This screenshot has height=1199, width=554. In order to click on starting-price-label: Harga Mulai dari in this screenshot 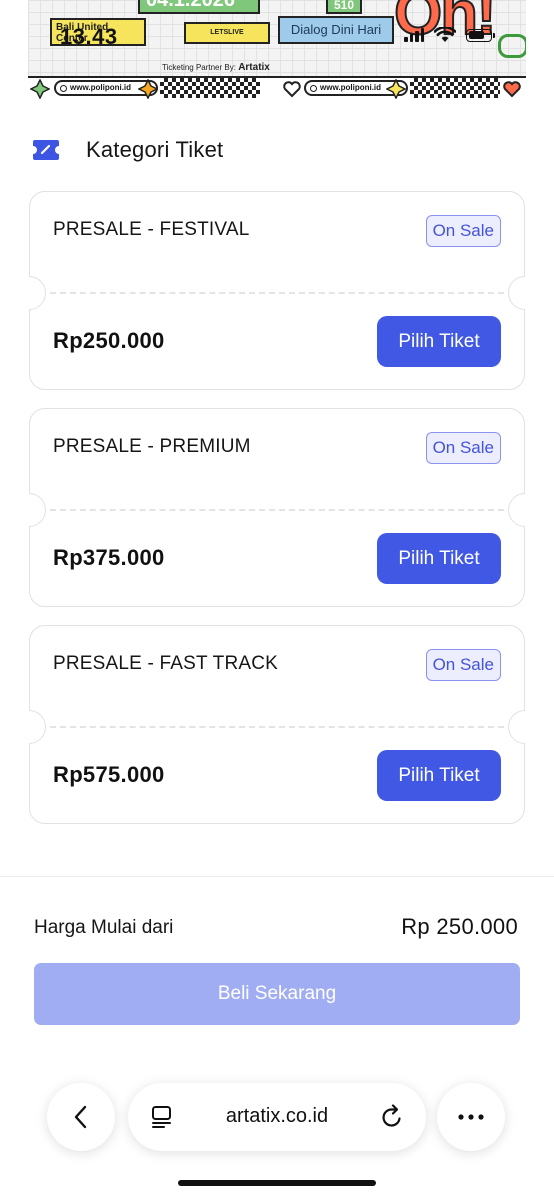, I will do `click(104, 927)`.